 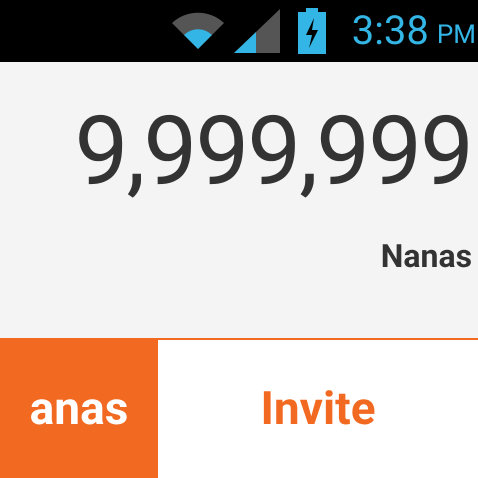 What do you see at coordinates (257, 31) in the screenshot?
I see `signal-icon` at bounding box center [257, 31].